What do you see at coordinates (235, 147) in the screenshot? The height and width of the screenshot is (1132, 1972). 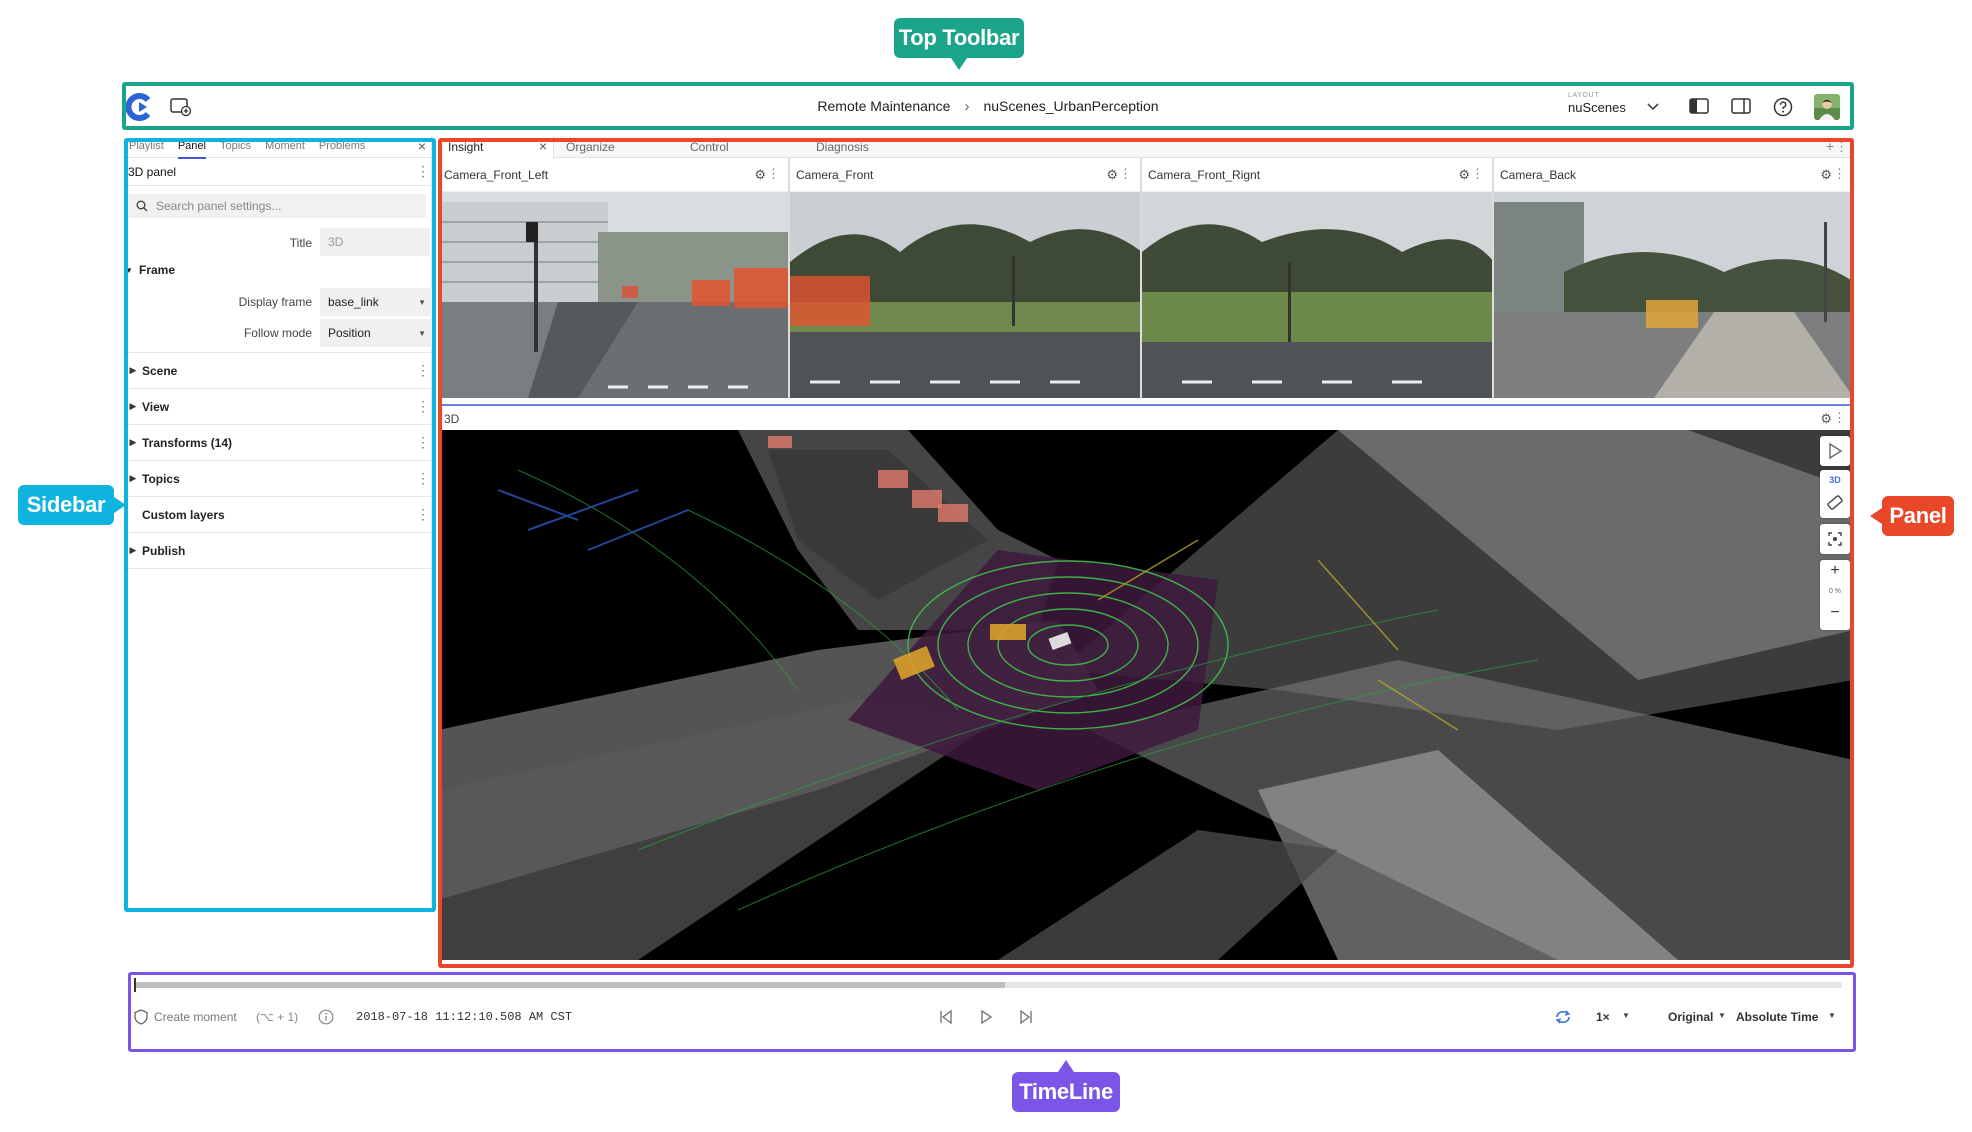 I see `tab-topics: Topics` at bounding box center [235, 147].